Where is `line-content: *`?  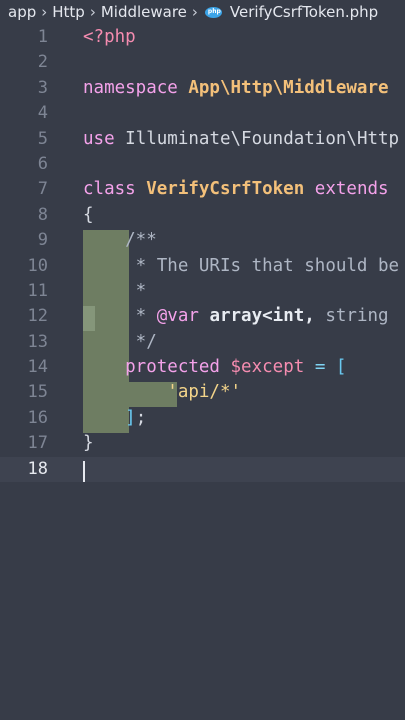 line-content: * is located at coordinates (115, 291).